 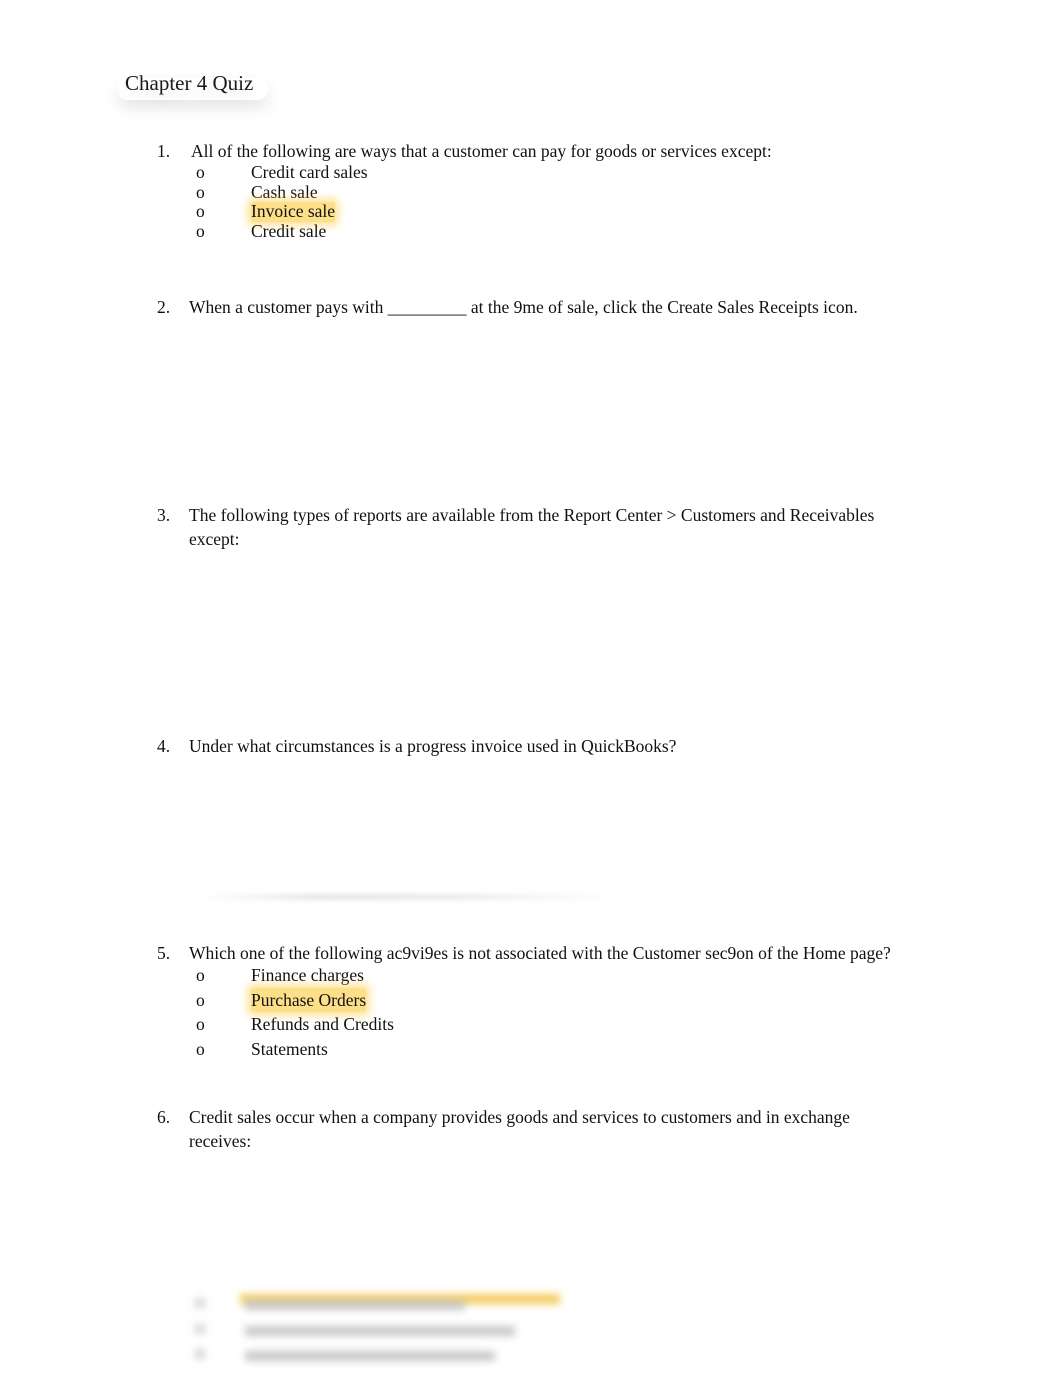 What do you see at coordinates (289, 230) in the screenshot?
I see `option-label: Credit sale` at bounding box center [289, 230].